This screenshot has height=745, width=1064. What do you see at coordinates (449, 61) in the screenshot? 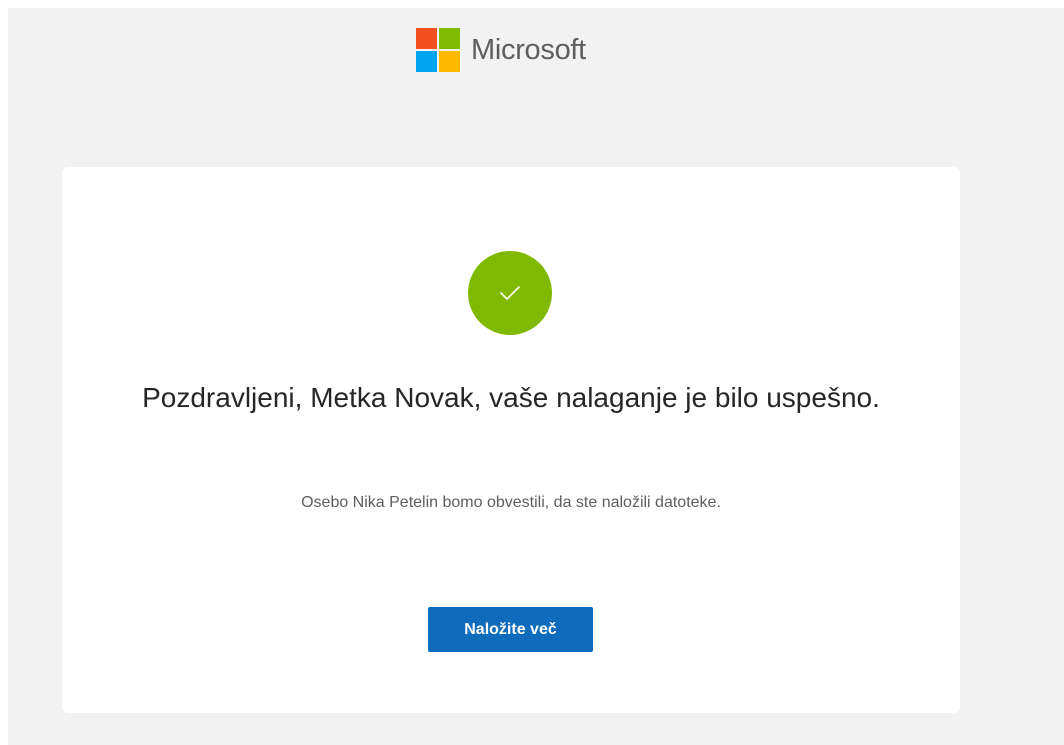
I see `logo-square-yellow` at bounding box center [449, 61].